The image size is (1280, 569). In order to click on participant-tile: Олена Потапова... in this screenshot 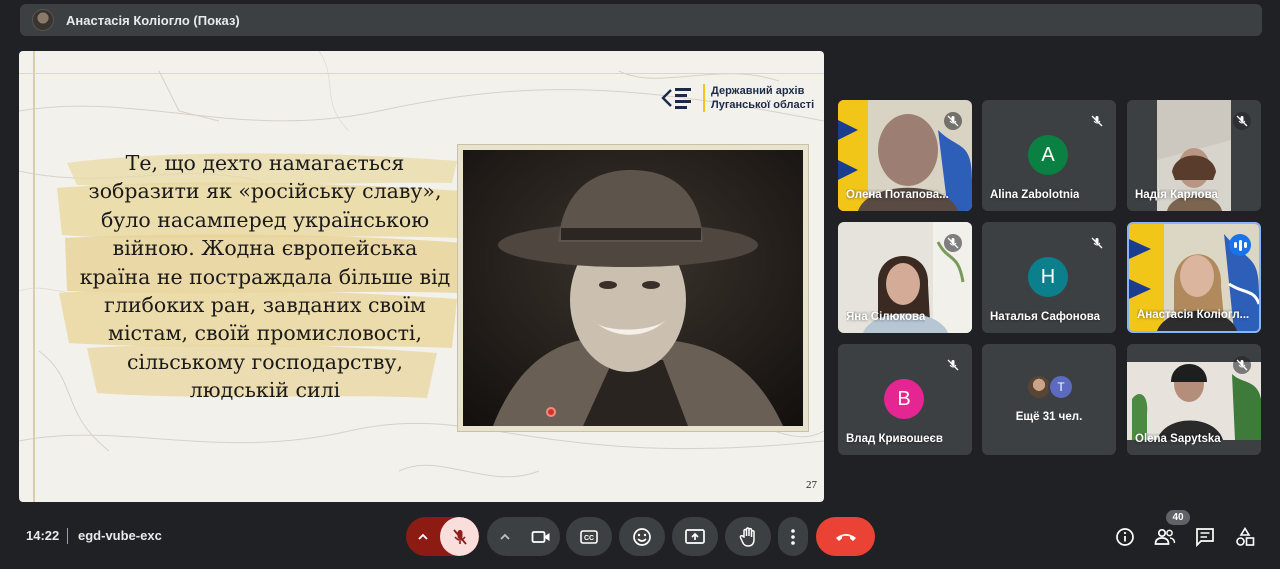, I will do `click(905, 155)`.